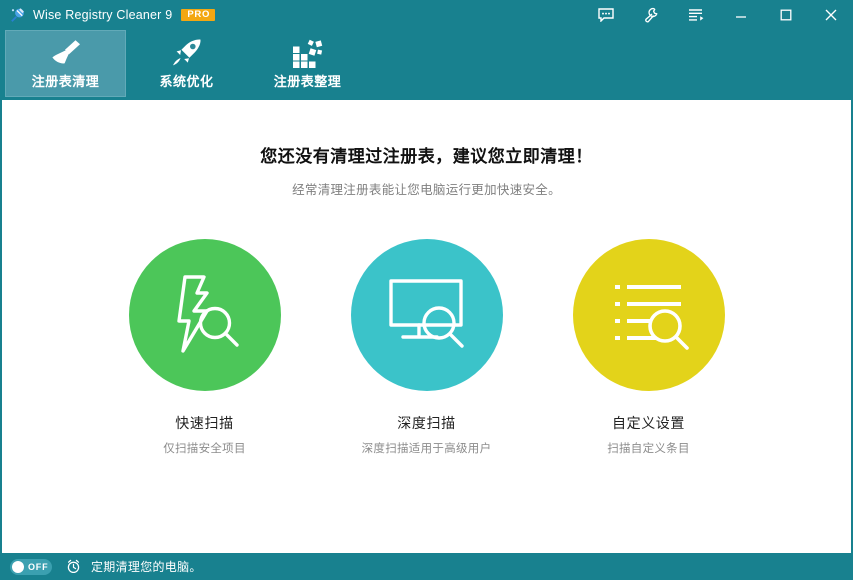 The width and height of the screenshot is (853, 580). What do you see at coordinates (426, 566) in the screenshot?
I see `status-bar: OFF 定期清理您的电脑。` at bounding box center [426, 566].